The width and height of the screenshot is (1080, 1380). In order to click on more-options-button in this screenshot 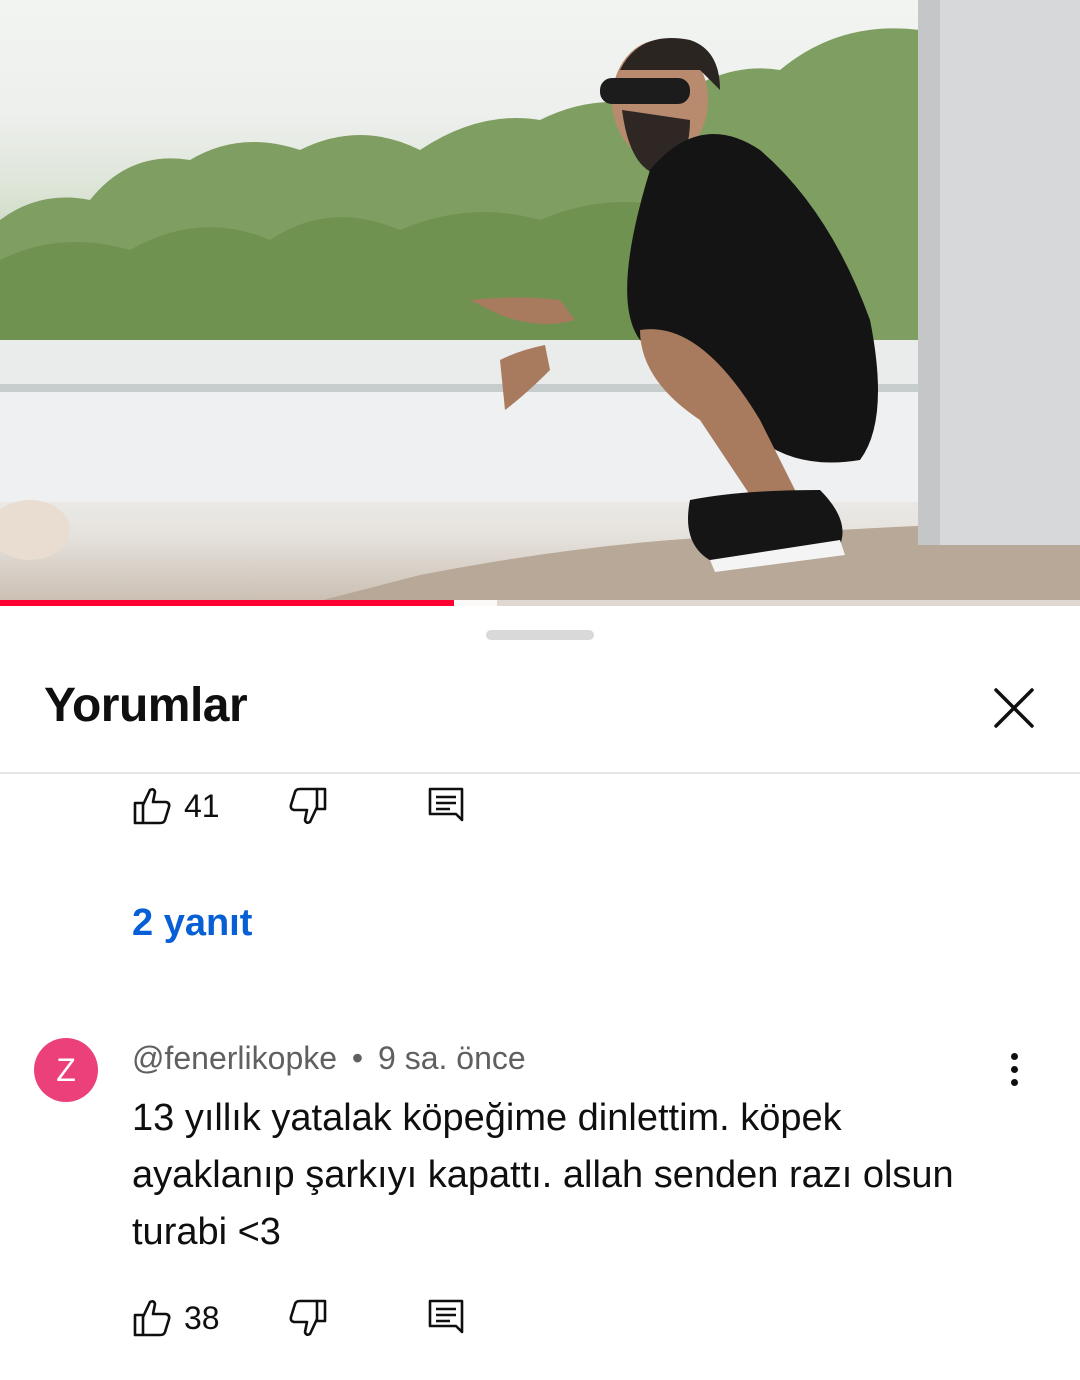, I will do `click(1014, 1069)`.